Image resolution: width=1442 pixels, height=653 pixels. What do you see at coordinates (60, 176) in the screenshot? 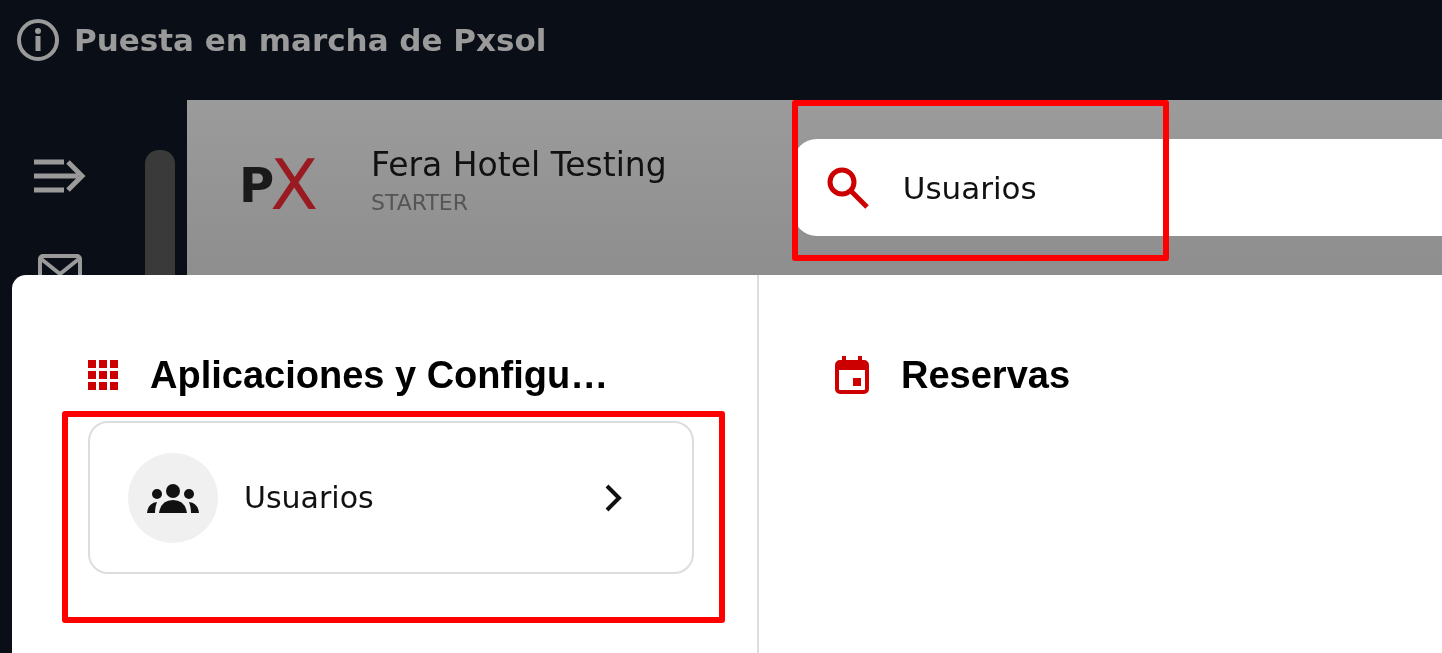
I see `menu-icon` at bounding box center [60, 176].